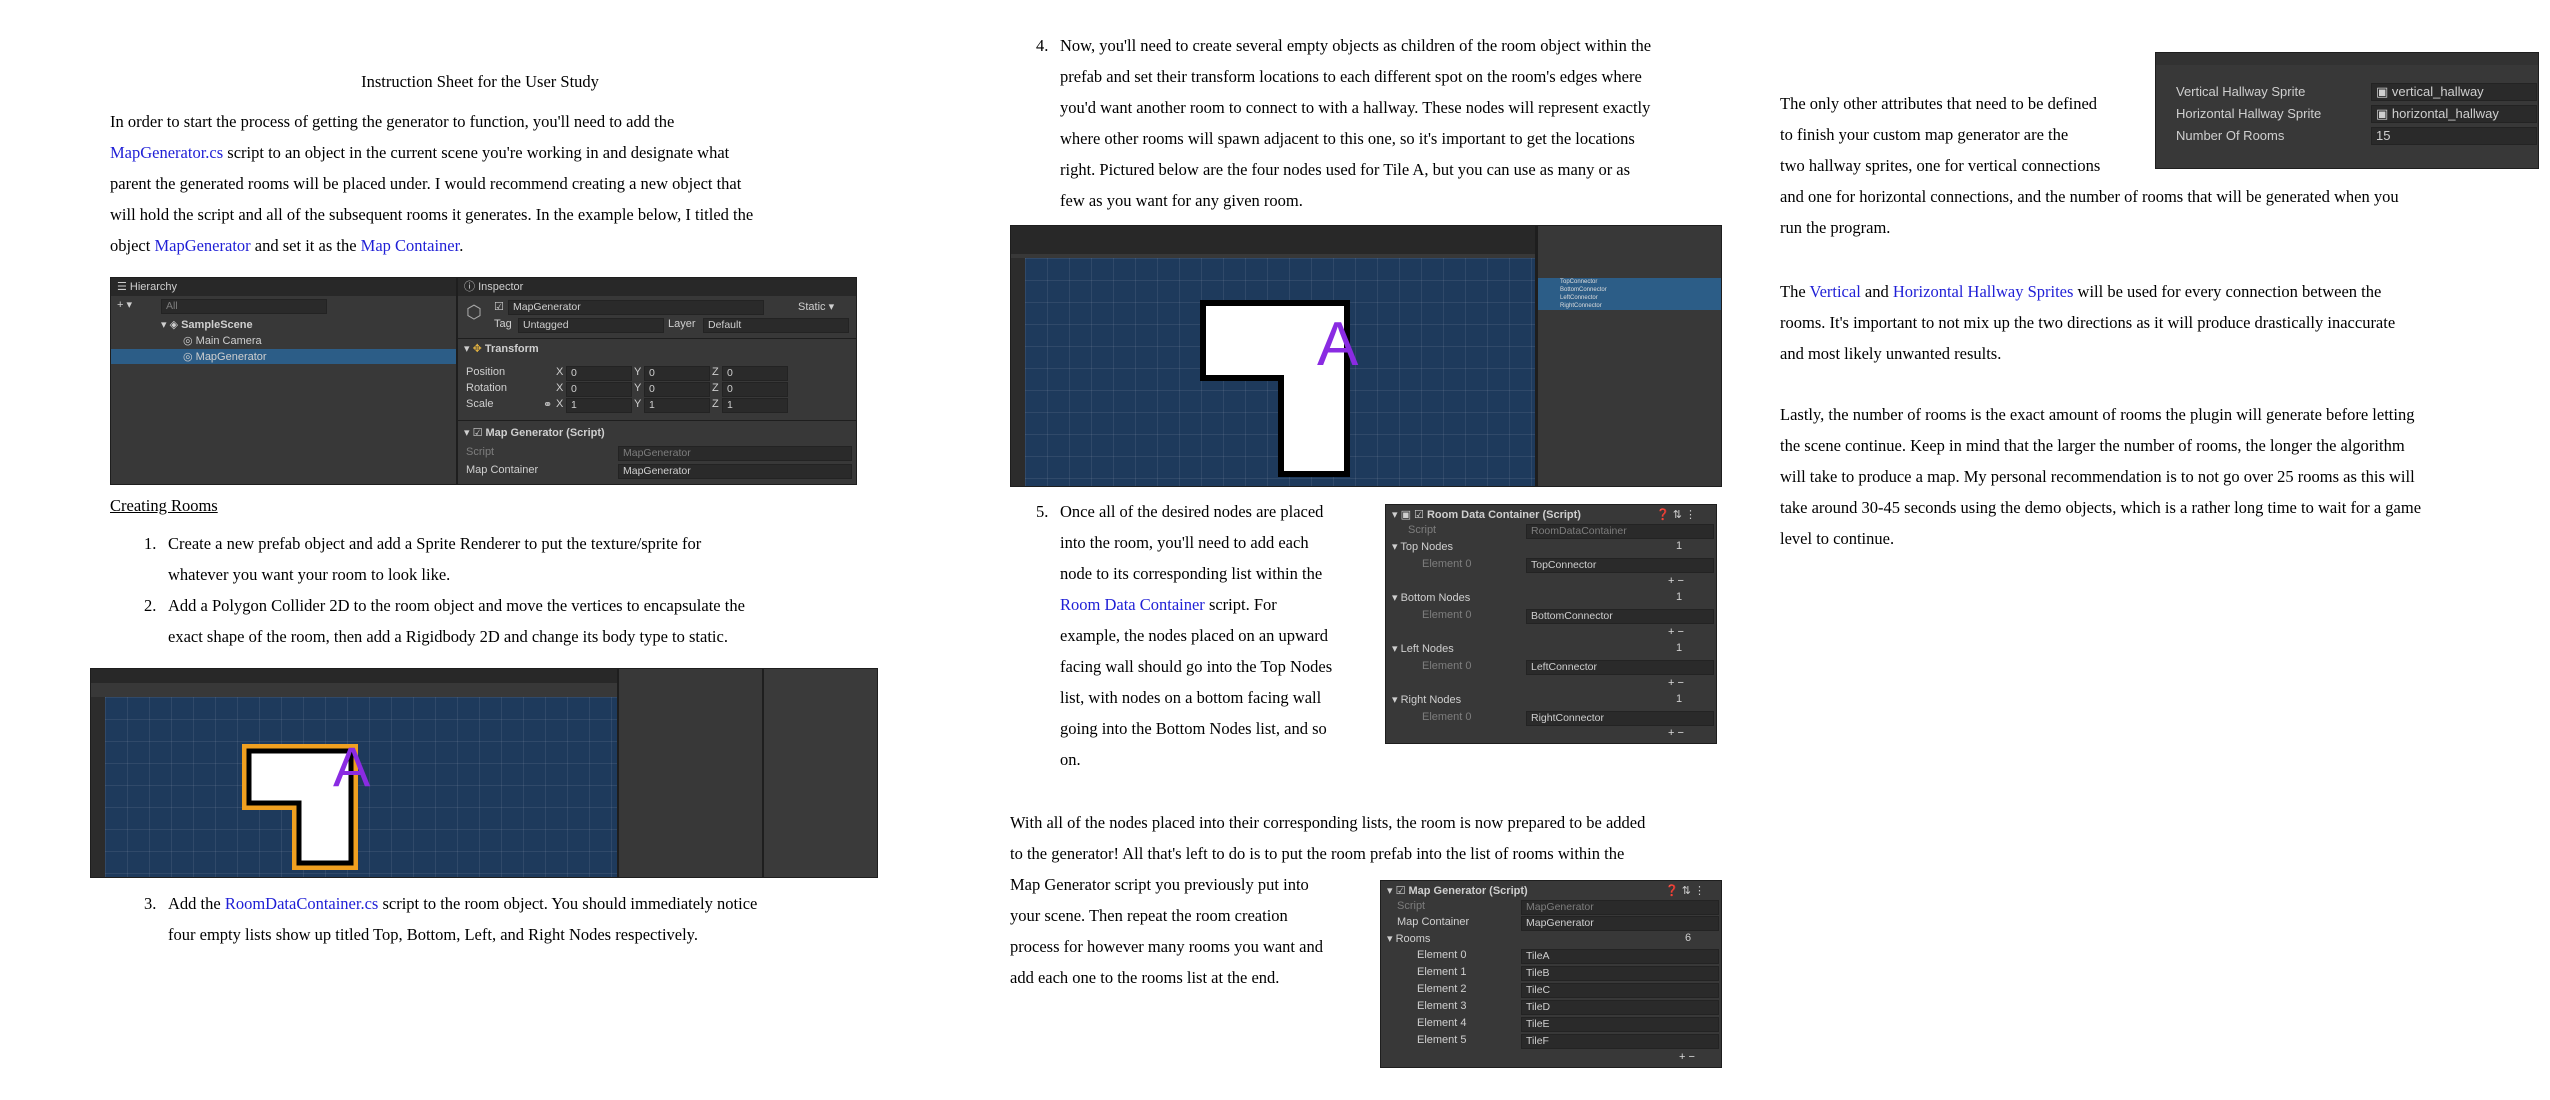 Image resolution: width=2550 pixels, height=1100 pixels. I want to click on bottom-add-remove: + −, so click(1676, 632).